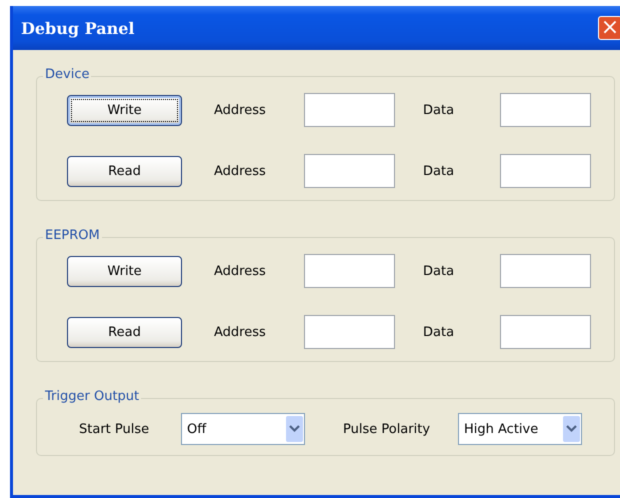 The height and width of the screenshot is (498, 620). I want to click on group-title: Trigger Output, so click(92, 396).